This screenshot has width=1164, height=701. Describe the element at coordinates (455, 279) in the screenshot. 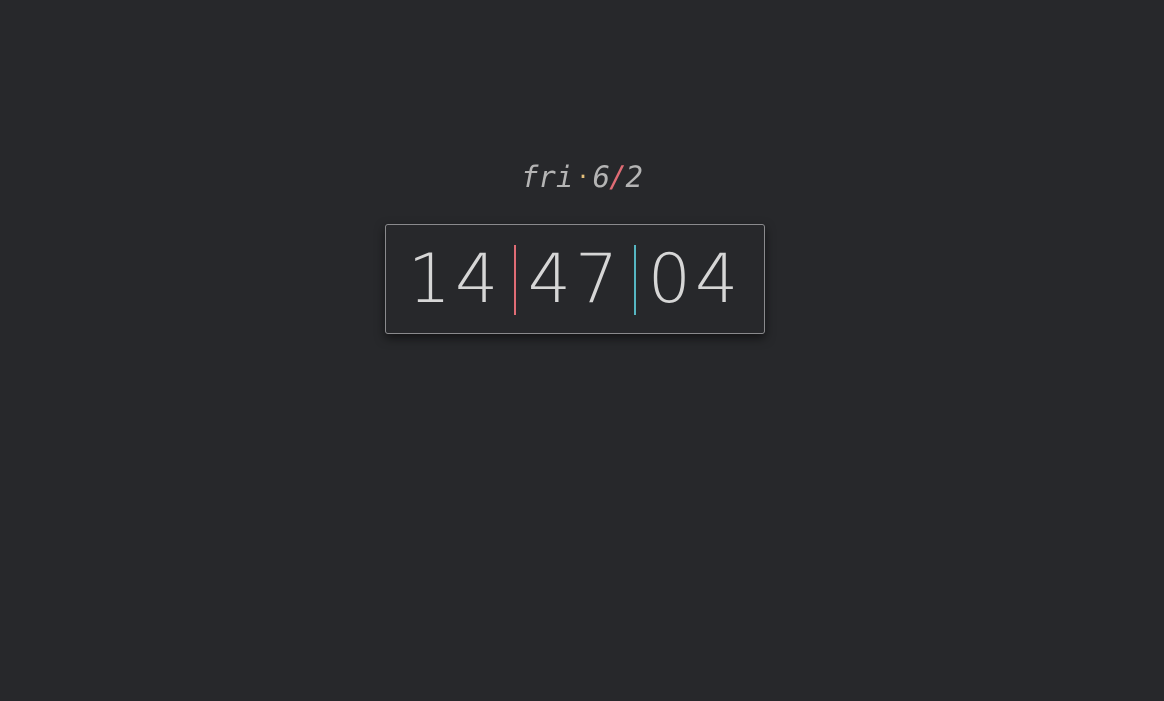

I see `hours-value: 14` at that location.